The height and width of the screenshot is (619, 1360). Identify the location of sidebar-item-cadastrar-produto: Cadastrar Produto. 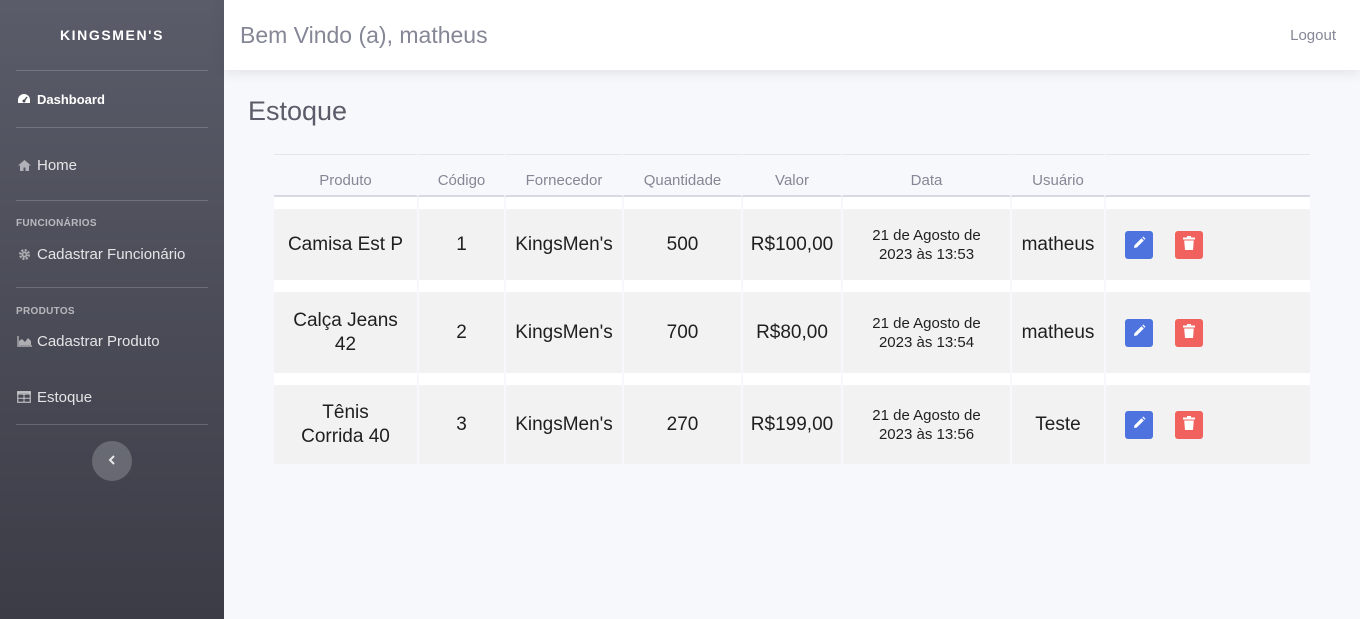
(112, 341).